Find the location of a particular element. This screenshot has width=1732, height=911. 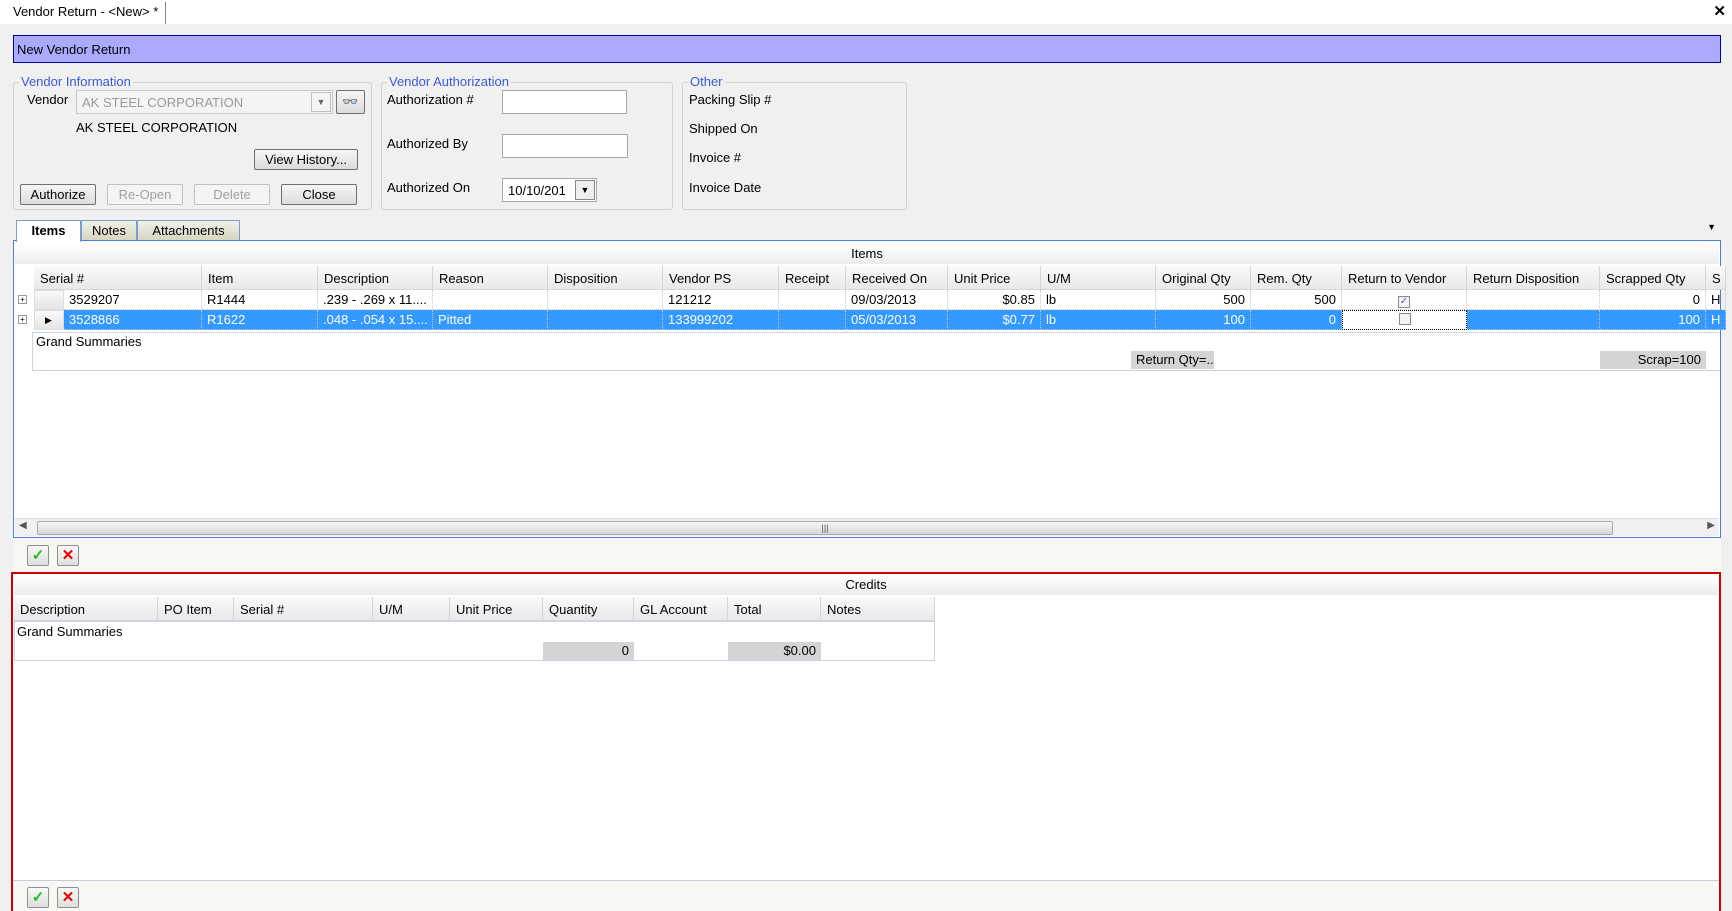

vendor-search-button: 👓 is located at coordinates (350, 102).